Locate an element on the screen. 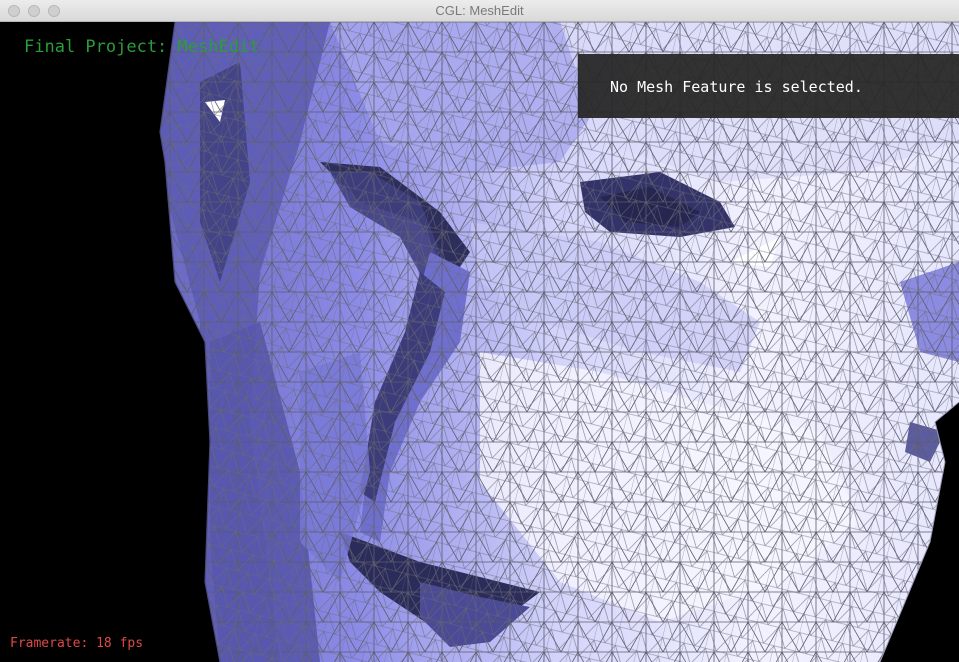  window-title: CGL: MeshEdit is located at coordinates (479, 10).